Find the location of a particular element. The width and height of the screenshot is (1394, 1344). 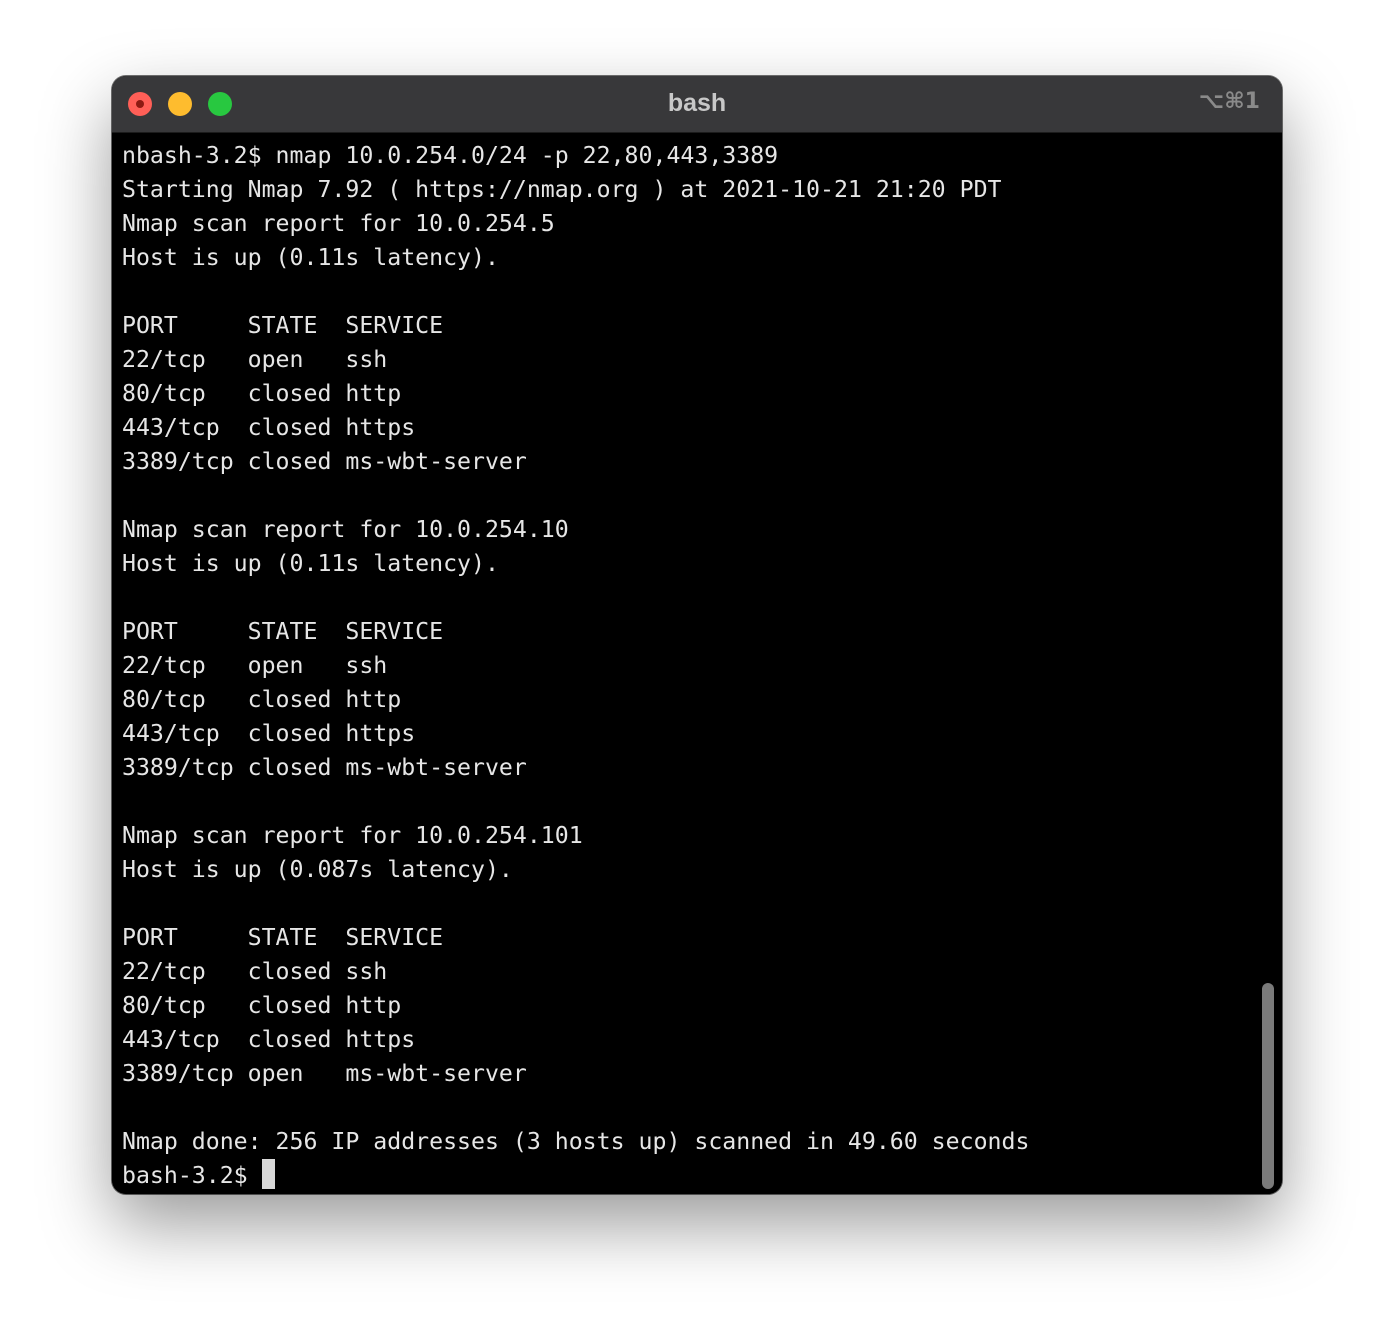

output-line: Nmap scan report for 10.0.254.5 is located at coordinates (338, 223).